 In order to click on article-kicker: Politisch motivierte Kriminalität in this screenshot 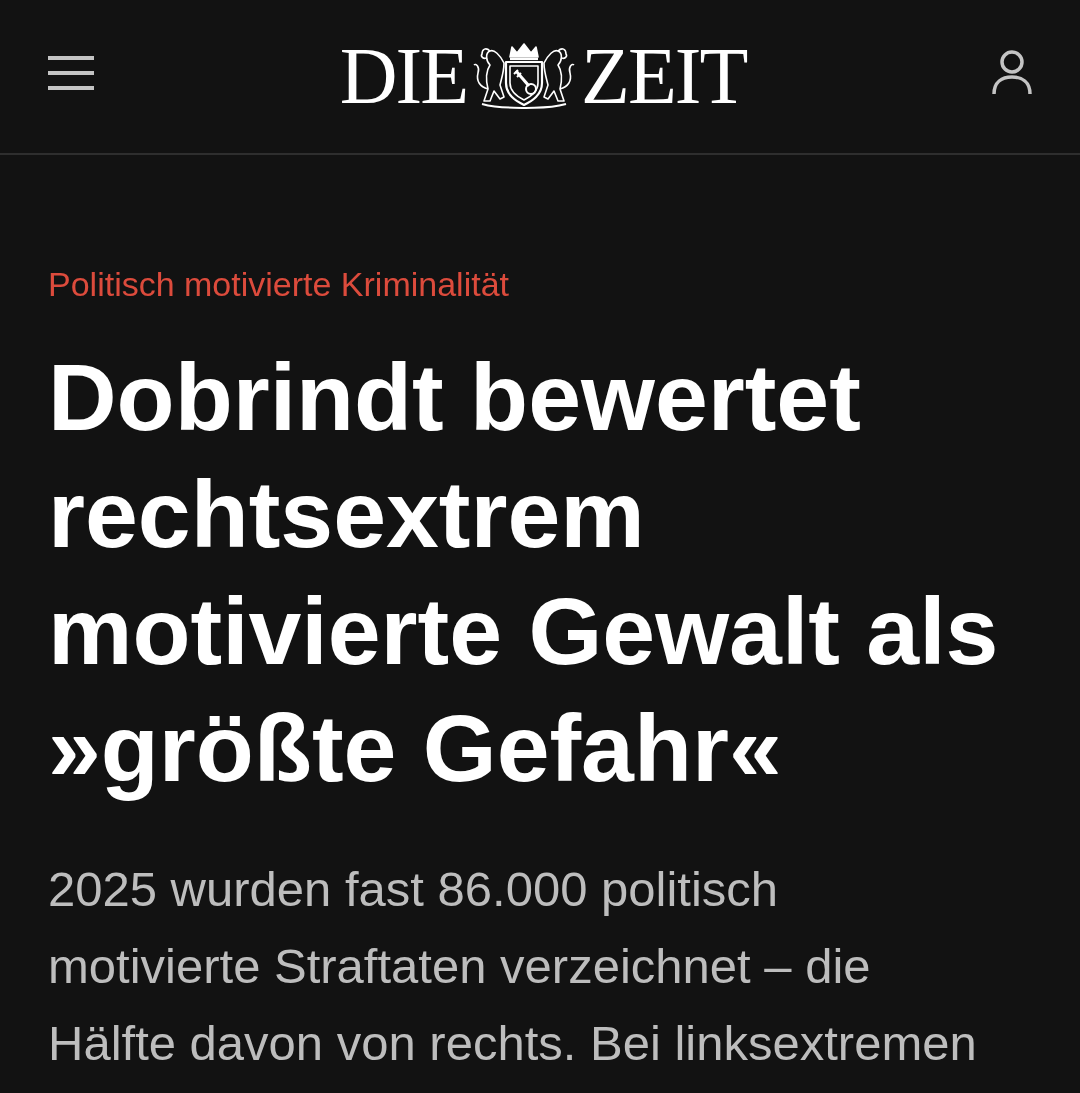, I will do `click(279, 284)`.